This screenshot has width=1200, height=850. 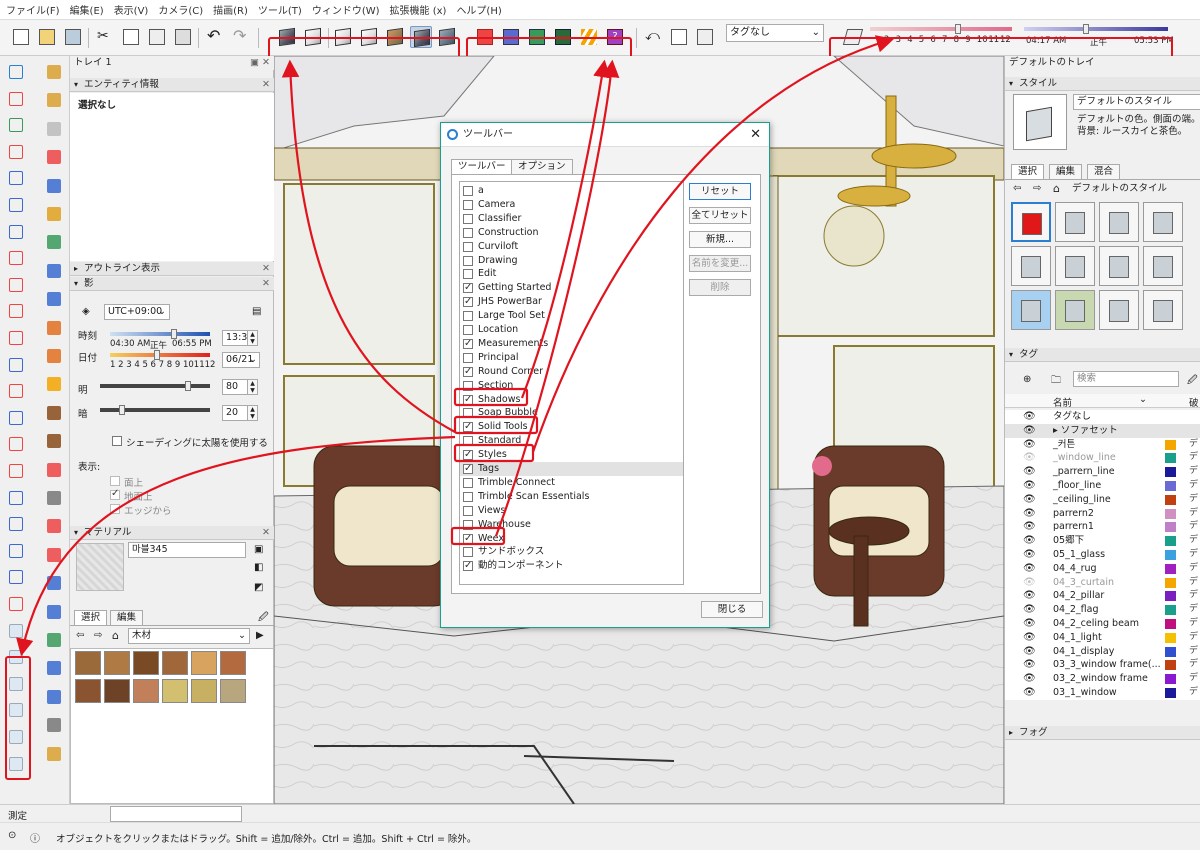 I want to click on time-input: 13:30, so click(x=237, y=338).